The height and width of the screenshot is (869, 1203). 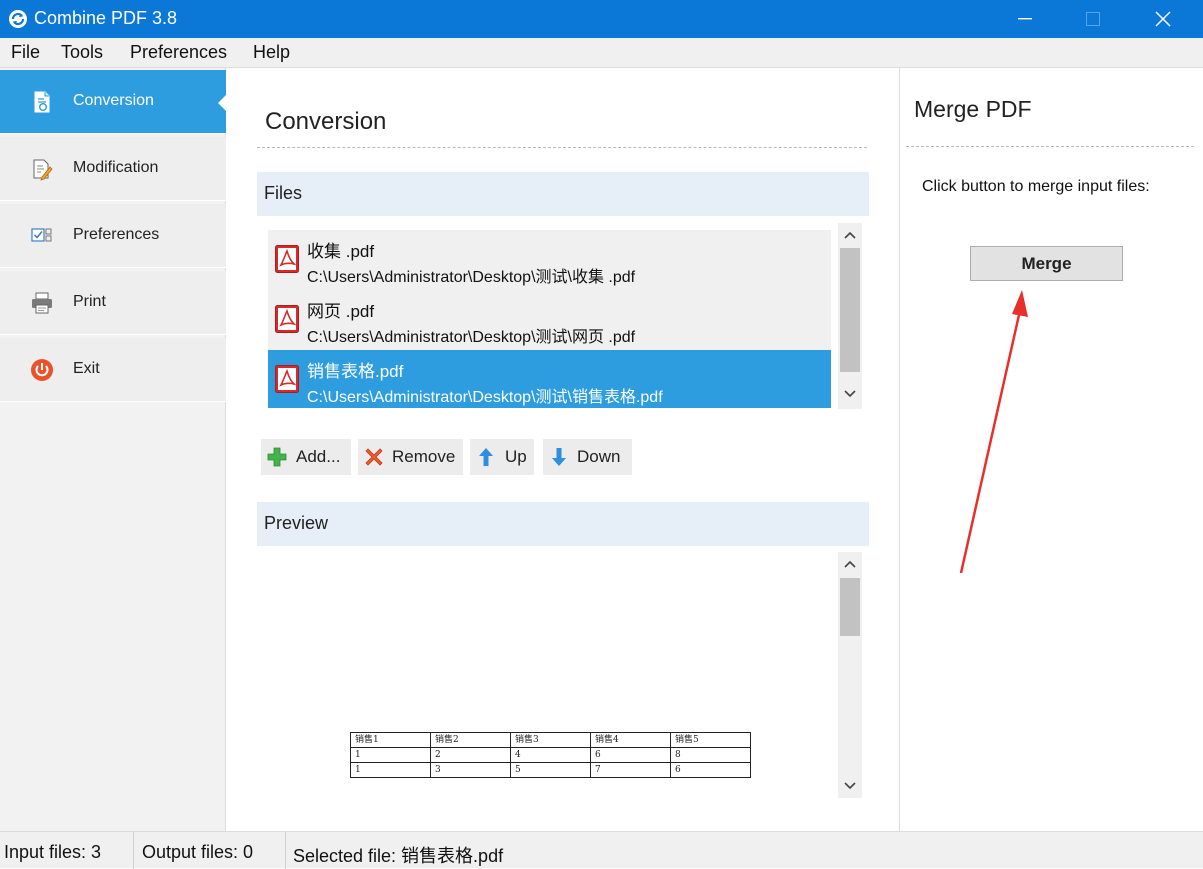 I want to click on preview-table: 销售1 销售2 销售3 销售4 销售5 1 2 4 6 8 1 3 5 7 6, so click(x=550, y=755).